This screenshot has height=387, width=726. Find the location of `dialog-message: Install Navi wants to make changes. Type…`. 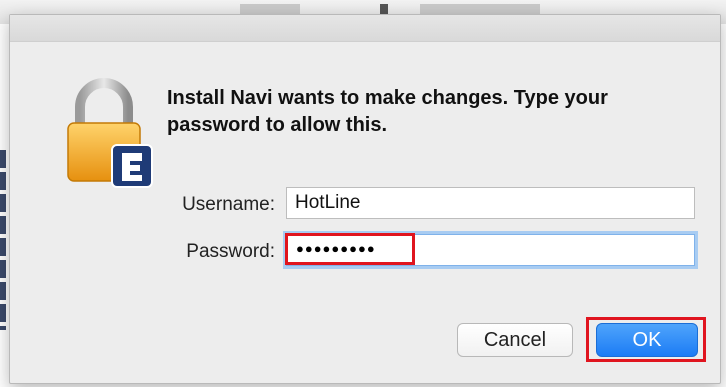

dialog-message: Install Navi wants to make changes. Type… is located at coordinates (387, 111).